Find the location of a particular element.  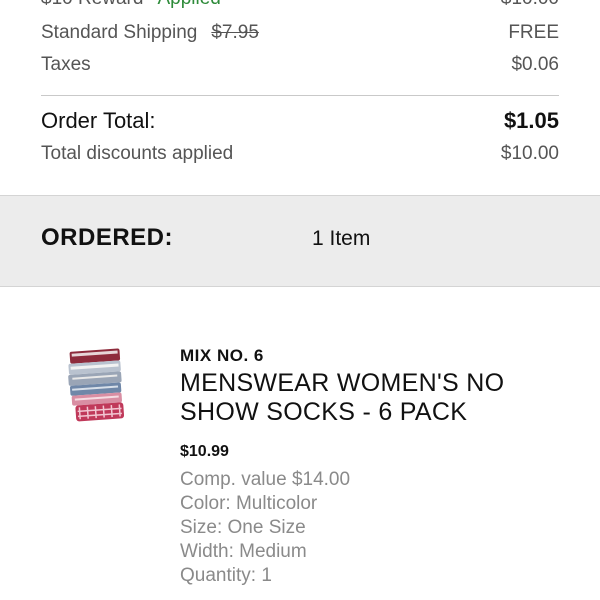

reward-label: $10 Reward is located at coordinates (92, 4).